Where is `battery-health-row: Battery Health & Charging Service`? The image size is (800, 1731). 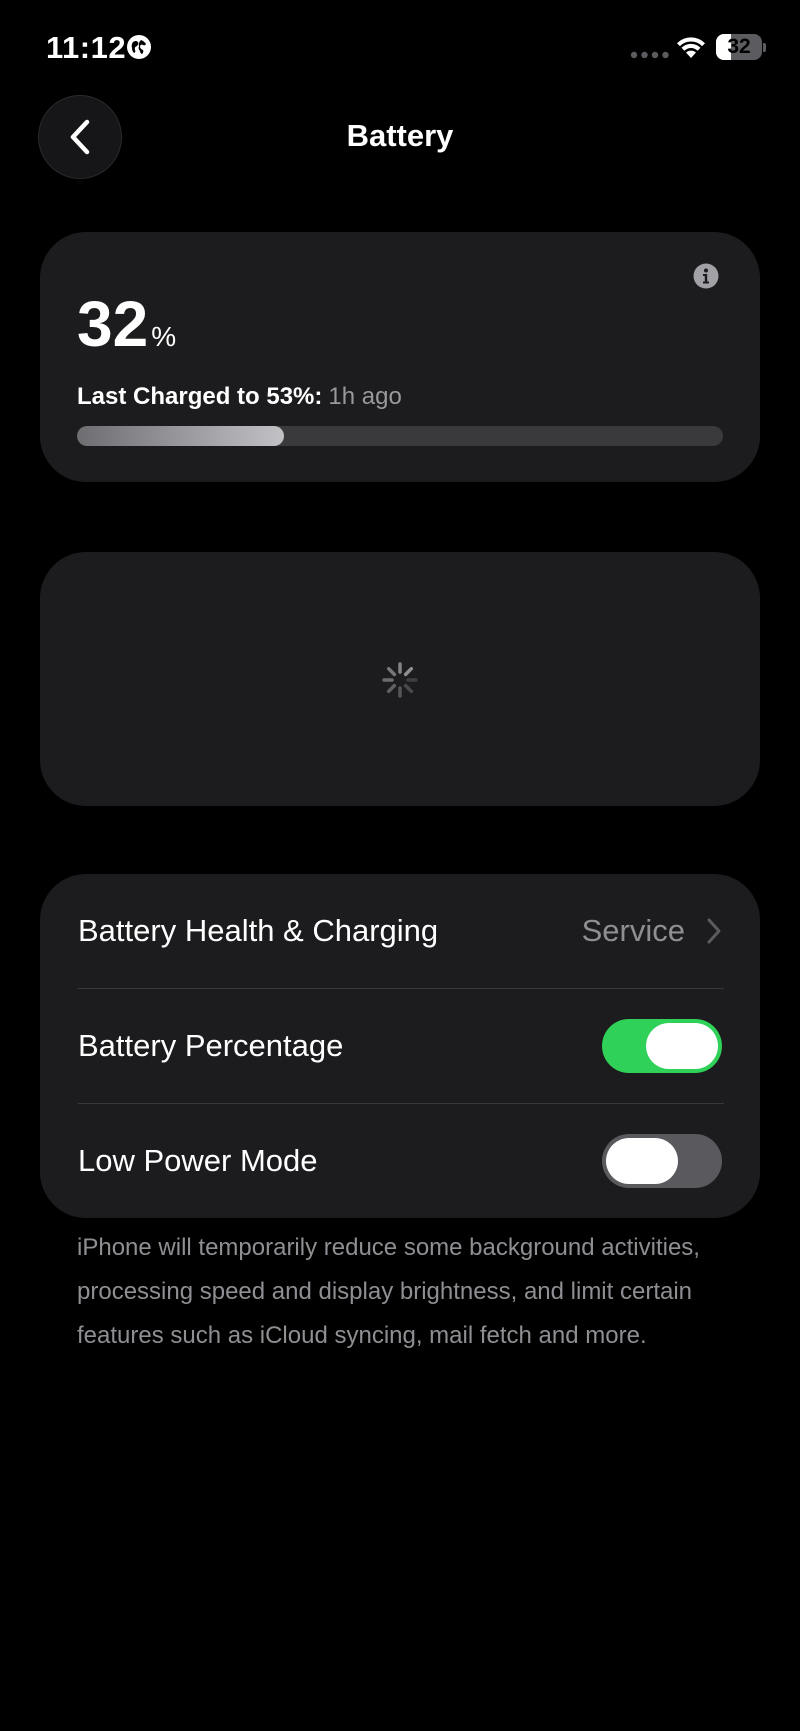 battery-health-row: Battery Health & Charging Service is located at coordinates (400, 931).